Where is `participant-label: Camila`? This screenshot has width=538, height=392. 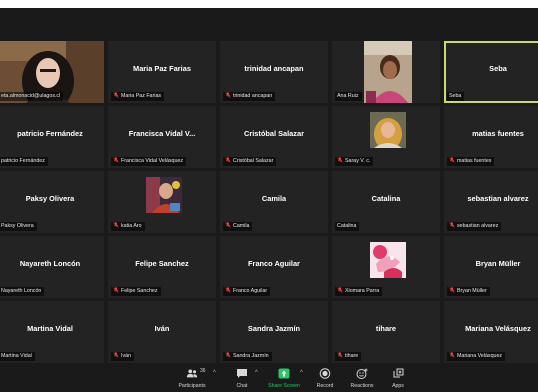
participant-label: Camila is located at coordinates (238, 226).